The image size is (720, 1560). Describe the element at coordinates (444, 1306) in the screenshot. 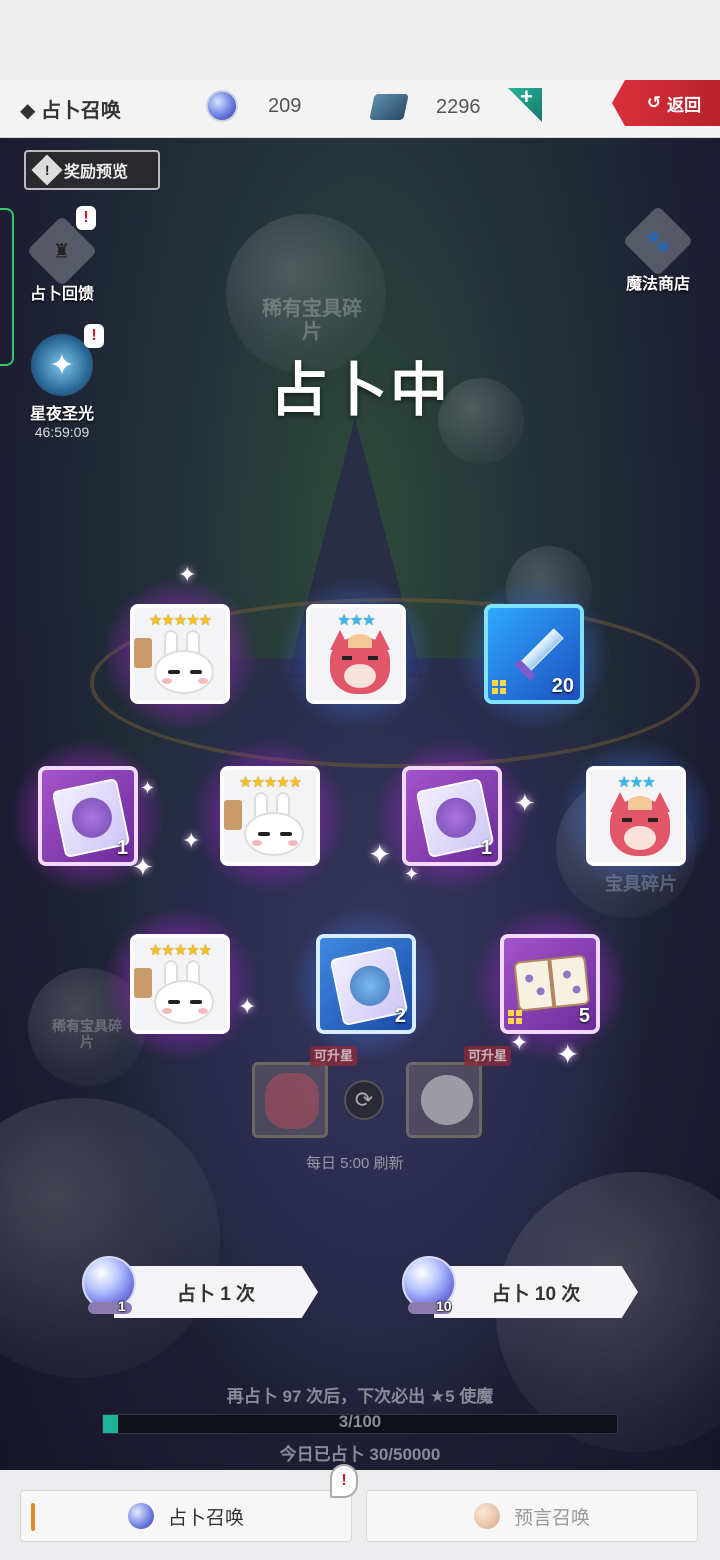

I see `draw-ten-cost: 10` at that location.